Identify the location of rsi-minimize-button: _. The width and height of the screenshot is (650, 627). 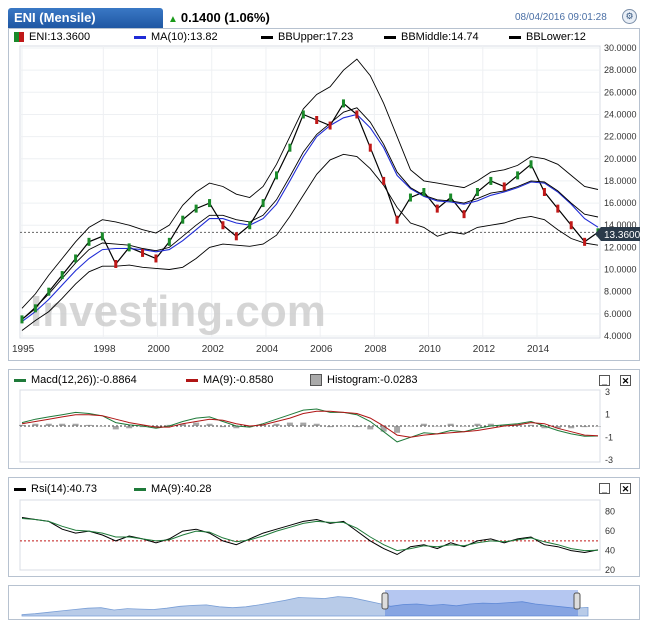
(604, 488).